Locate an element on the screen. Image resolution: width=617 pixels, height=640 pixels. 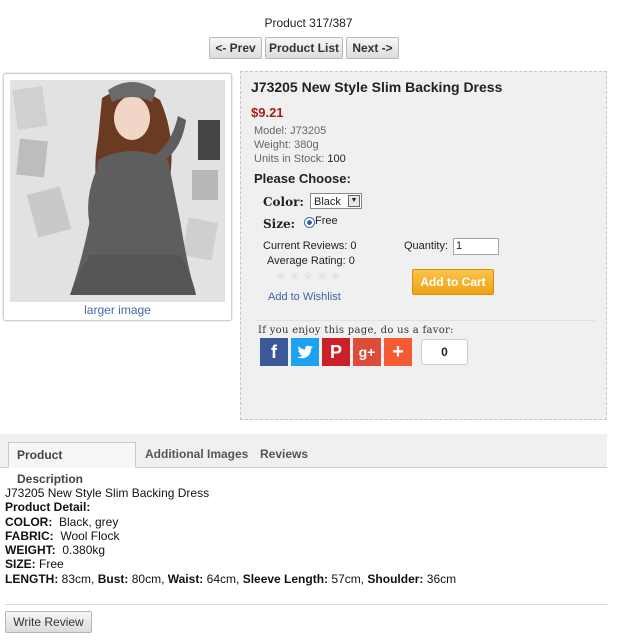
next-button: Next -> is located at coordinates (372, 48).